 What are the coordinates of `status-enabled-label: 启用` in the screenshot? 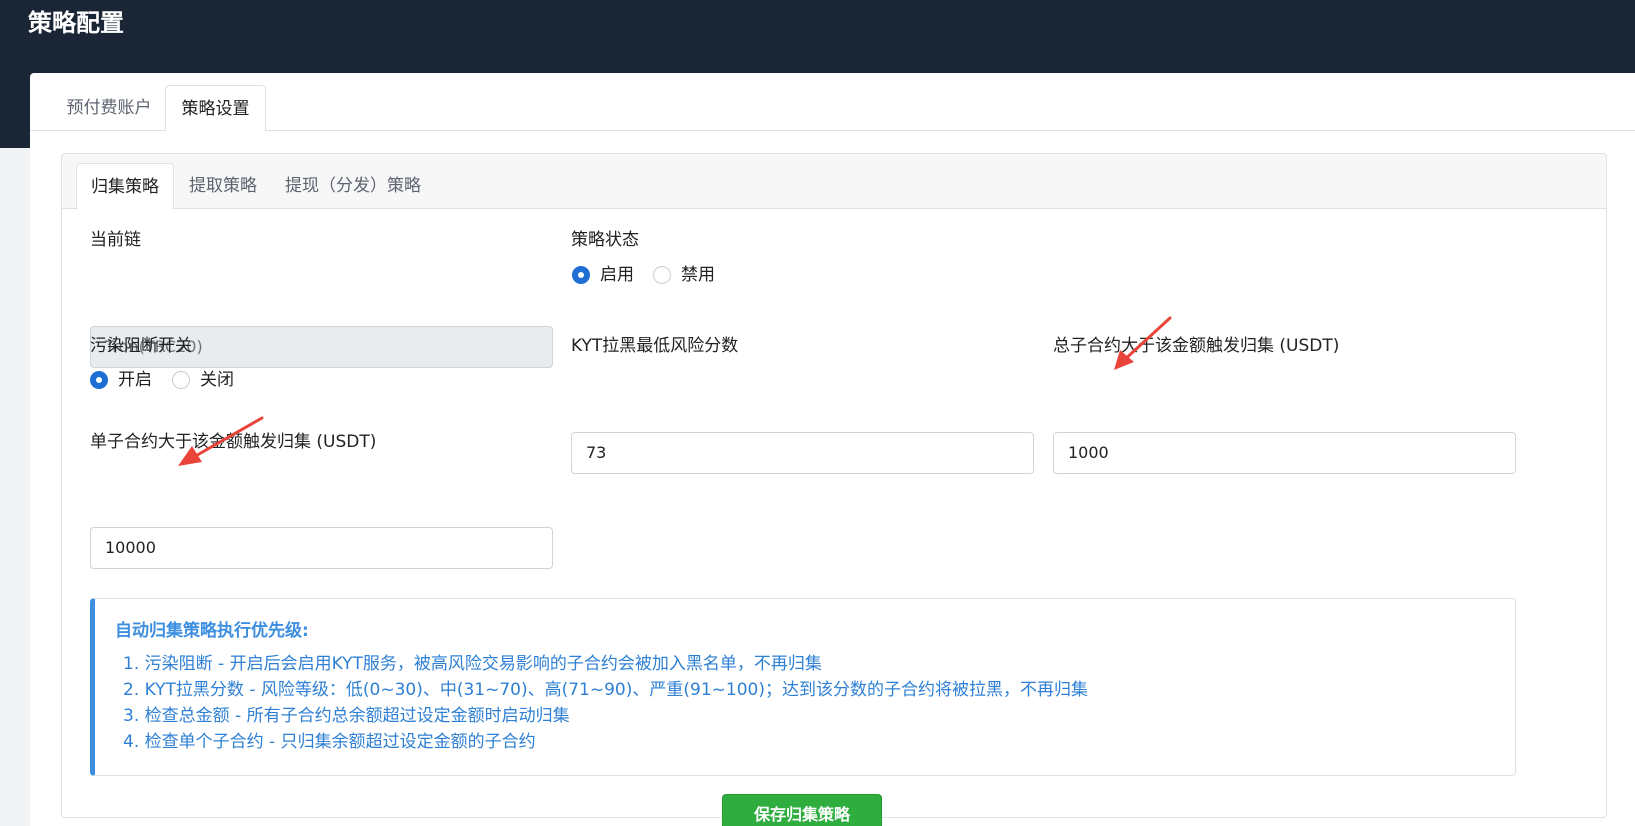 It's located at (617, 275).